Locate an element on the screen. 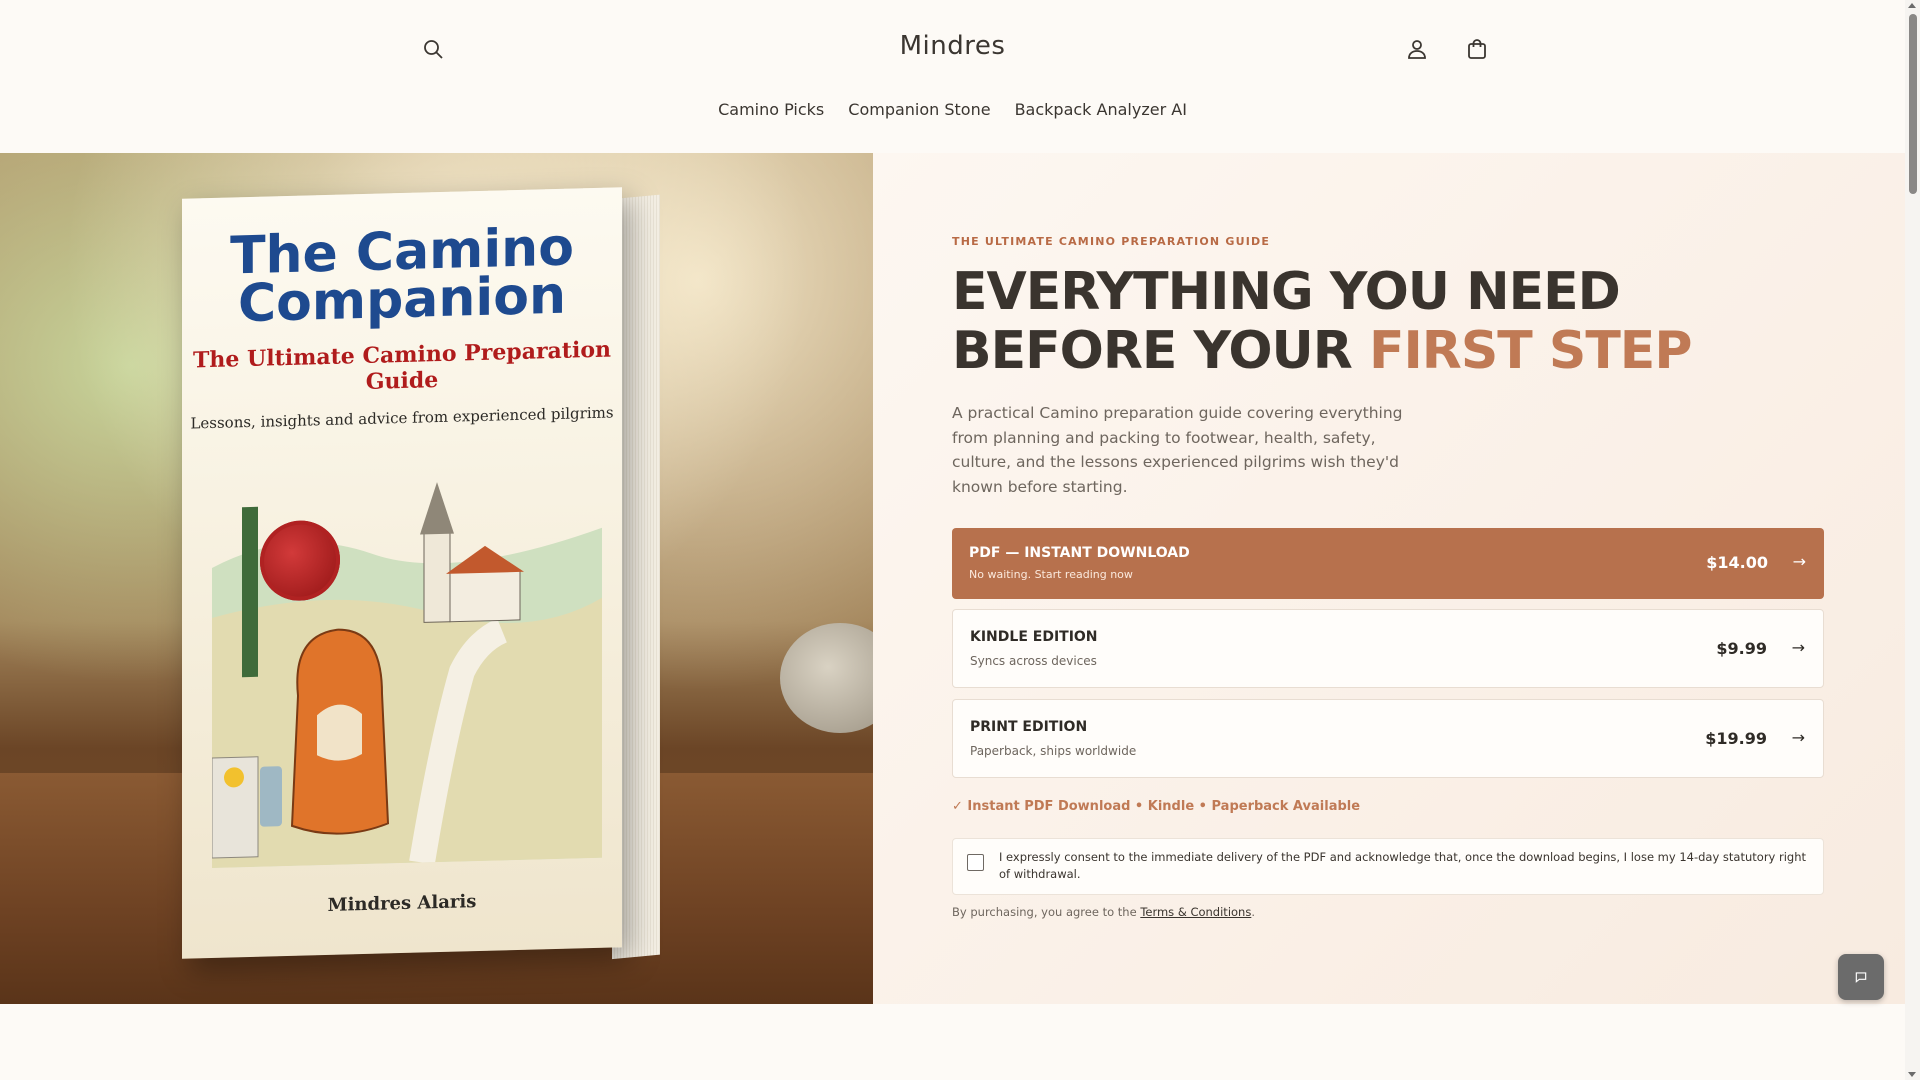  consent-checkbox is located at coordinates (975, 862).